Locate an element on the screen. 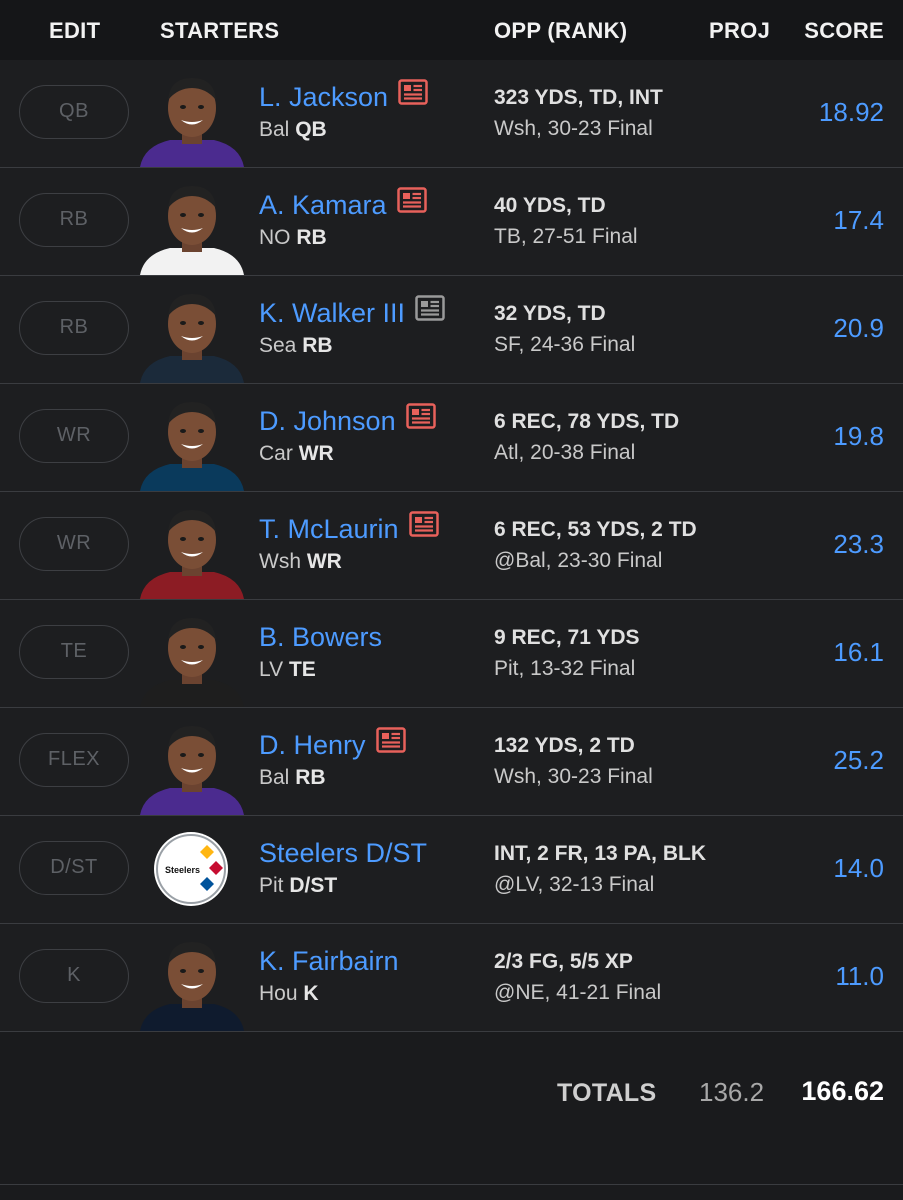  edit-column-header: EDIT is located at coordinates (75, 30).